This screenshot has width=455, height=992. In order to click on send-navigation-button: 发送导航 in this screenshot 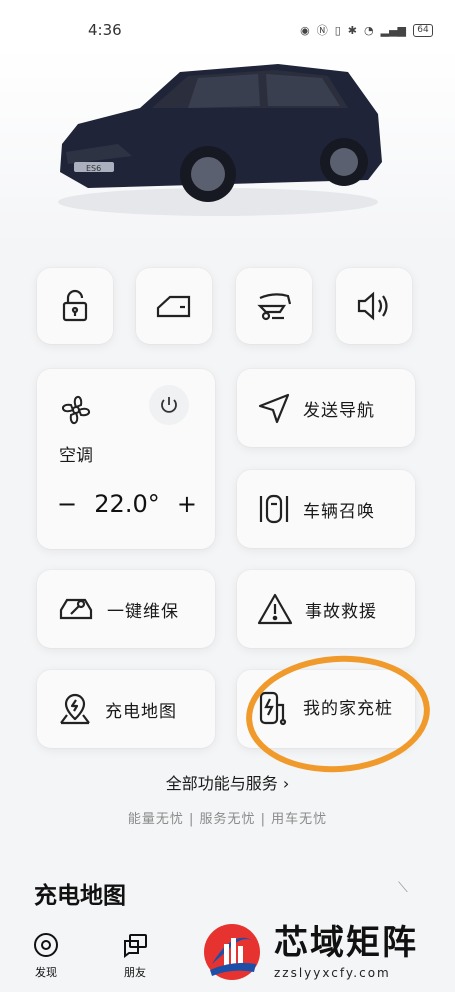, I will do `click(326, 408)`.